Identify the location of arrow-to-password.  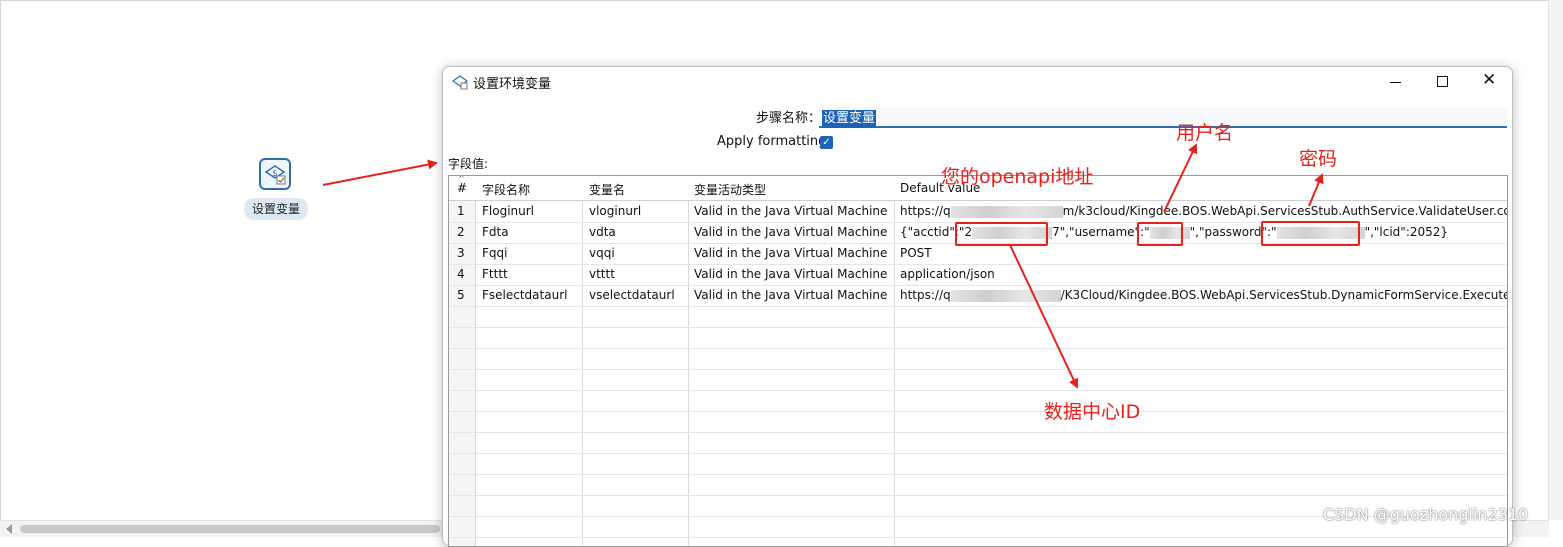
(1316, 190).